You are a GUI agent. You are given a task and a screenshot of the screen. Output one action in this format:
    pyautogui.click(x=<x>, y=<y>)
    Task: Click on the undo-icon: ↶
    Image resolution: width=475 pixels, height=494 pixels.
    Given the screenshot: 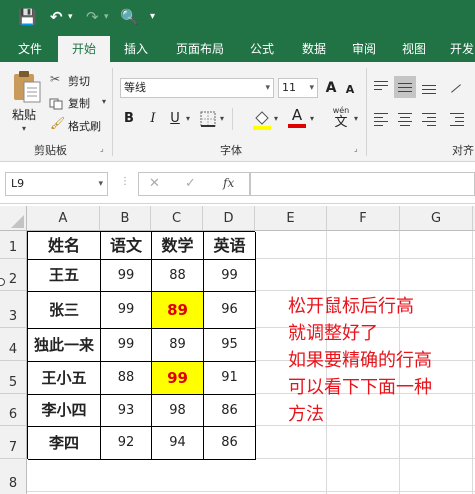 What is the action you would take?
    pyautogui.click(x=56, y=17)
    